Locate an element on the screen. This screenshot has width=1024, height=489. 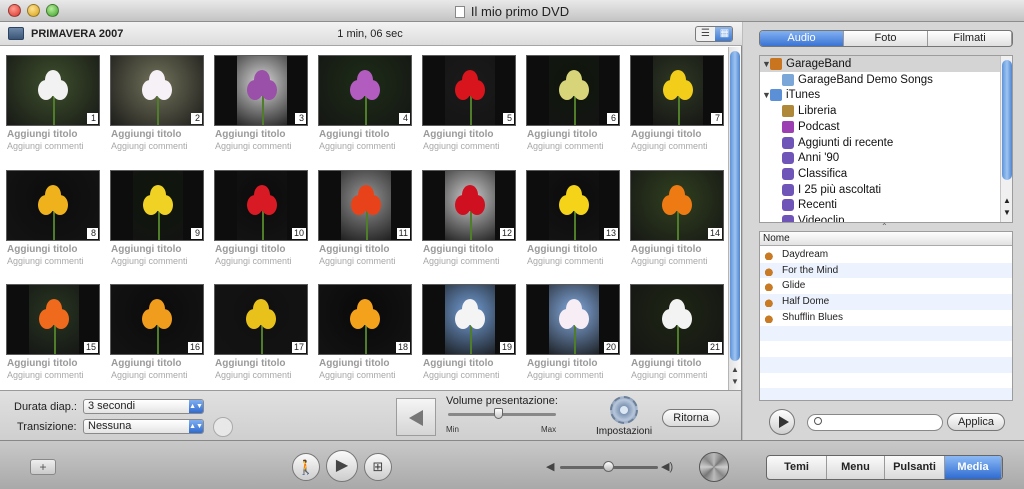
photo-item: 6 Aggiungi titolo Aggiungi commenti is located at coordinates (570, 102).